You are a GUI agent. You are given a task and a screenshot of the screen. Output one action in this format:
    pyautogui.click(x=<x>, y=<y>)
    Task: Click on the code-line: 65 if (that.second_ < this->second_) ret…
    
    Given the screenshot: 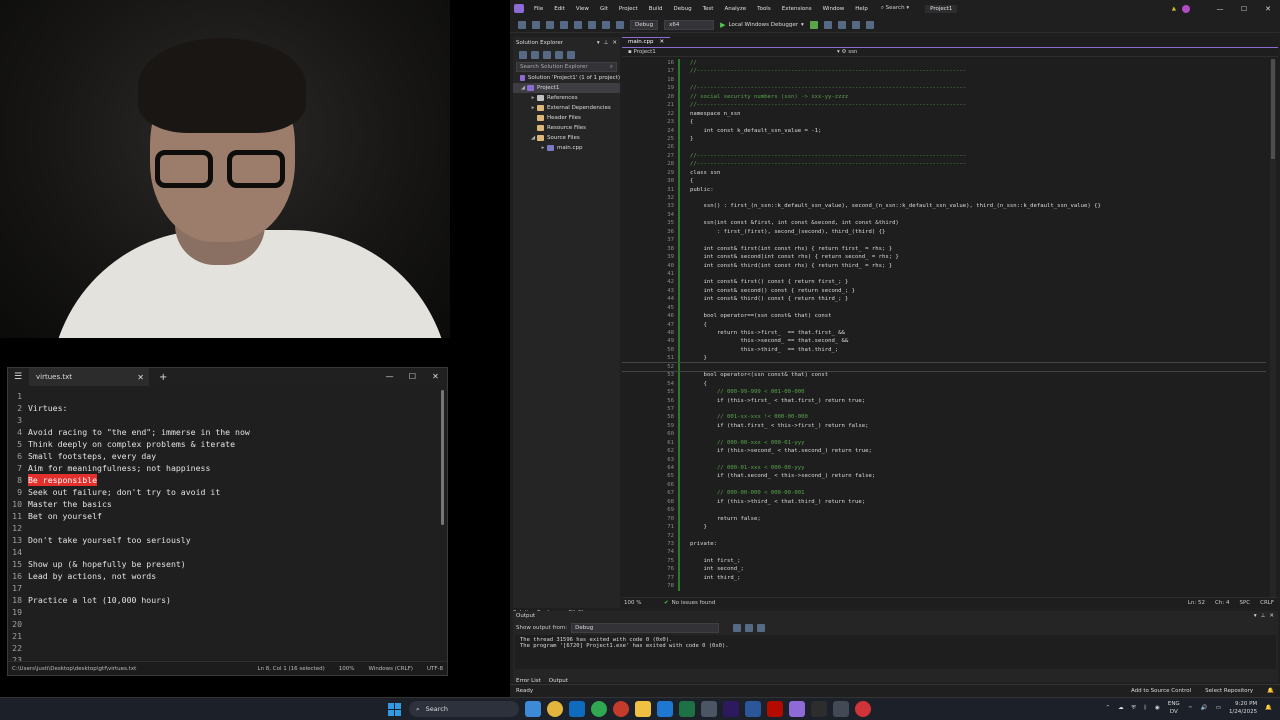 What is the action you would take?
    pyautogui.click(x=944, y=476)
    